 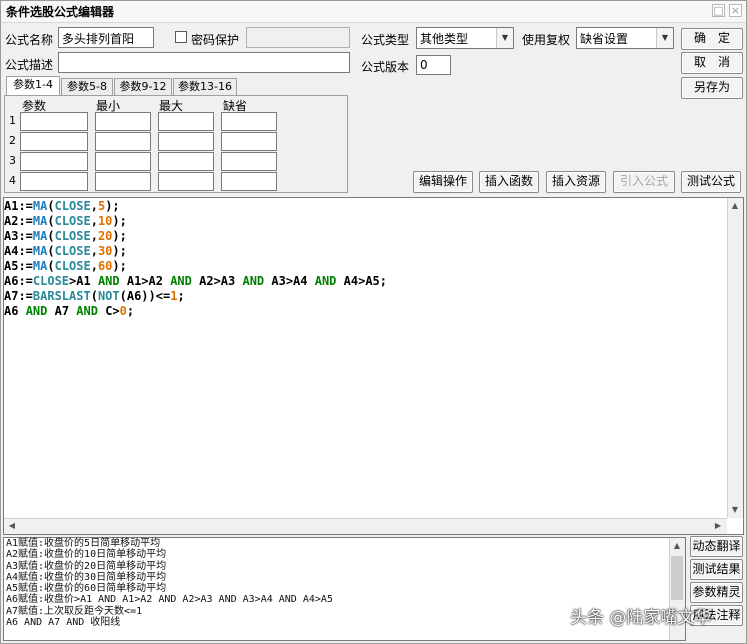 What do you see at coordinates (105, 221) in the screenshot?
I see `code-token: 10` at bounding box center [105, 221].